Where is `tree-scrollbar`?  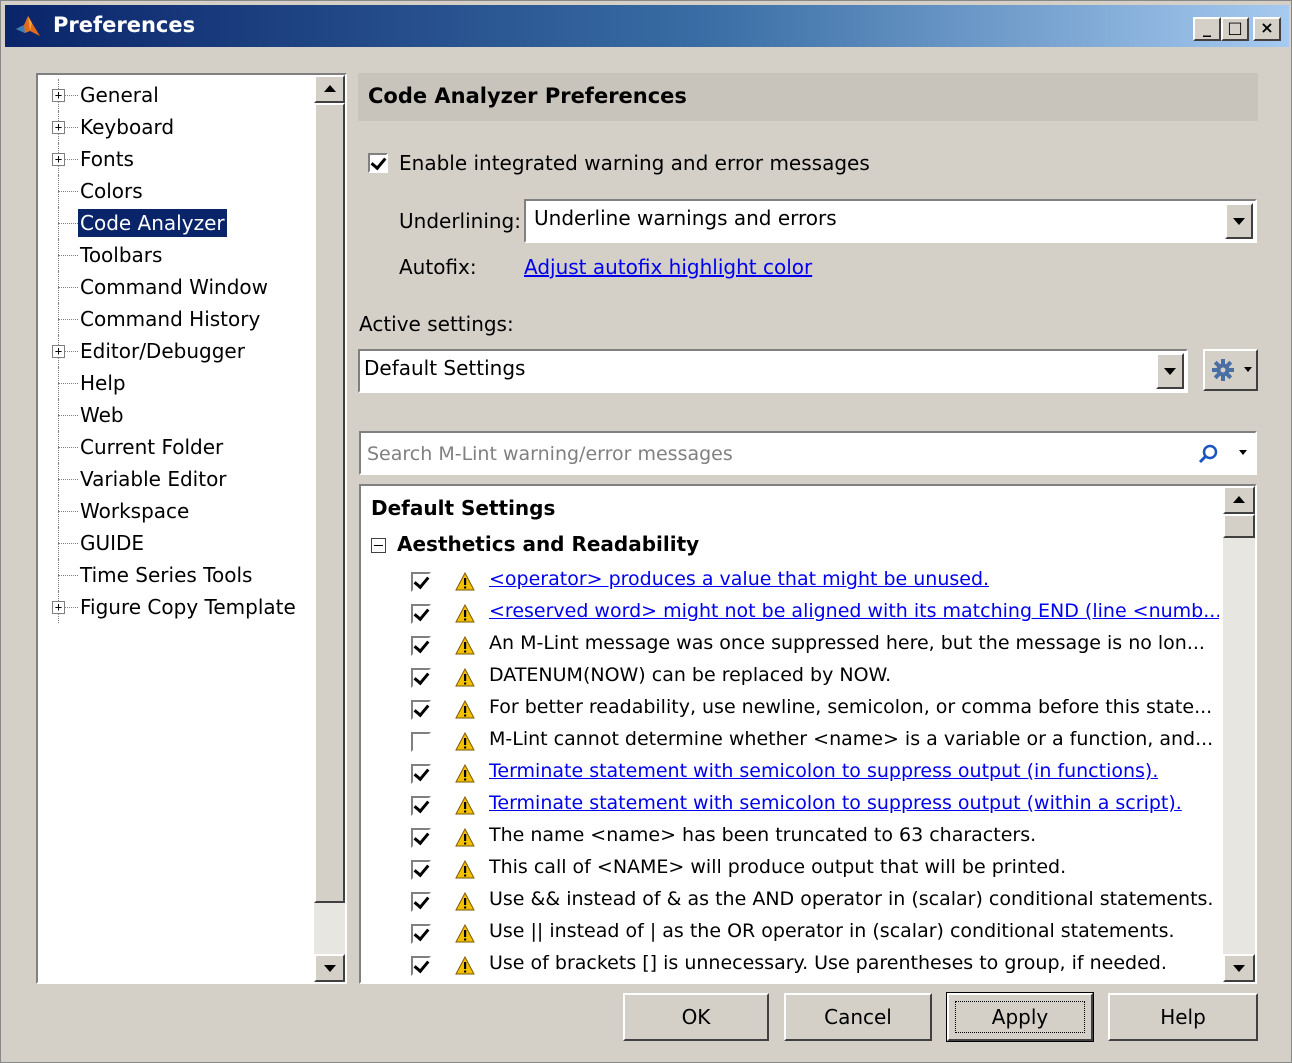
tree-scrollbar is located at coordinates (329, 528).